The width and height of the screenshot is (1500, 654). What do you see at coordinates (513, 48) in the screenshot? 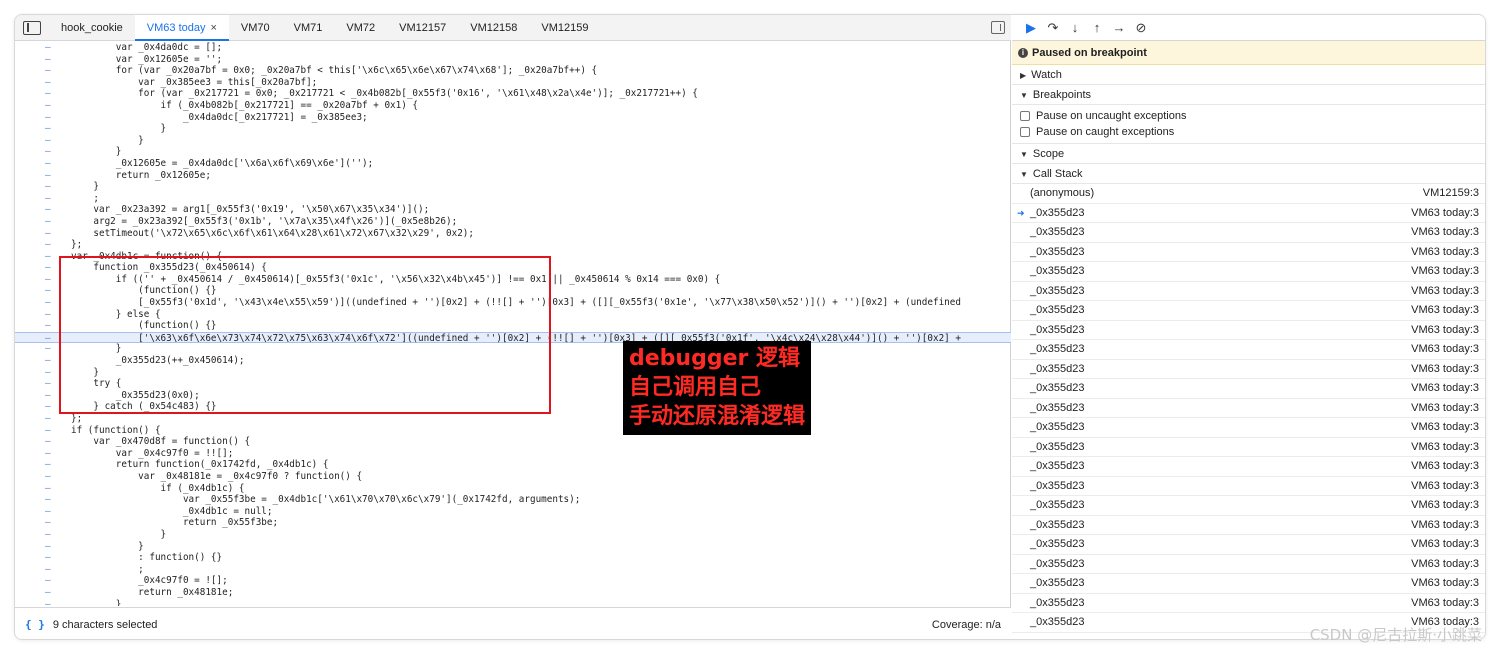
I see `code-line: – var _0x4da0dc = [];` at bounding box center [513, 48].